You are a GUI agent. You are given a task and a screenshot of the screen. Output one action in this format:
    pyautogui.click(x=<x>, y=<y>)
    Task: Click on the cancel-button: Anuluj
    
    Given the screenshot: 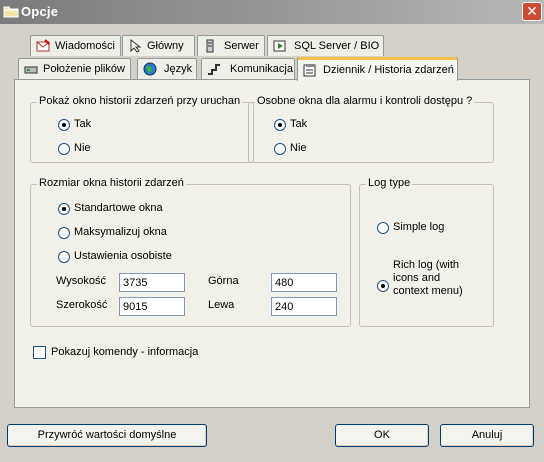 What is the action you would take?
    pyautogui.click(x=487, y=435)
    